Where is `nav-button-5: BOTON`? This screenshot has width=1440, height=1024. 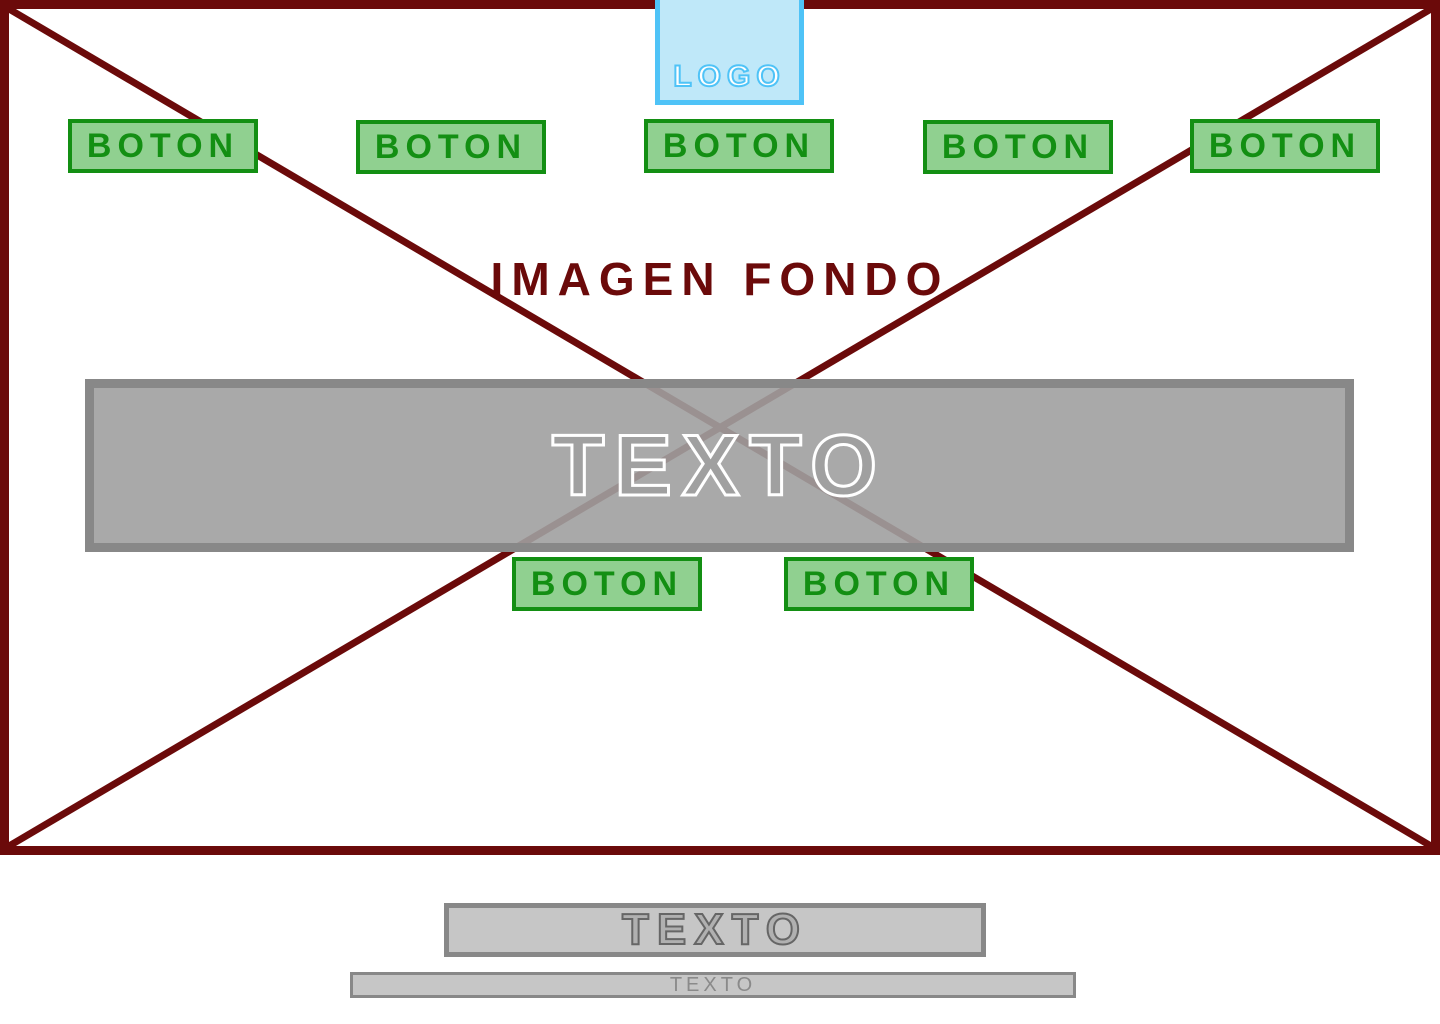
nav-button-5: BOTON is located at coordinates (1285, 146).